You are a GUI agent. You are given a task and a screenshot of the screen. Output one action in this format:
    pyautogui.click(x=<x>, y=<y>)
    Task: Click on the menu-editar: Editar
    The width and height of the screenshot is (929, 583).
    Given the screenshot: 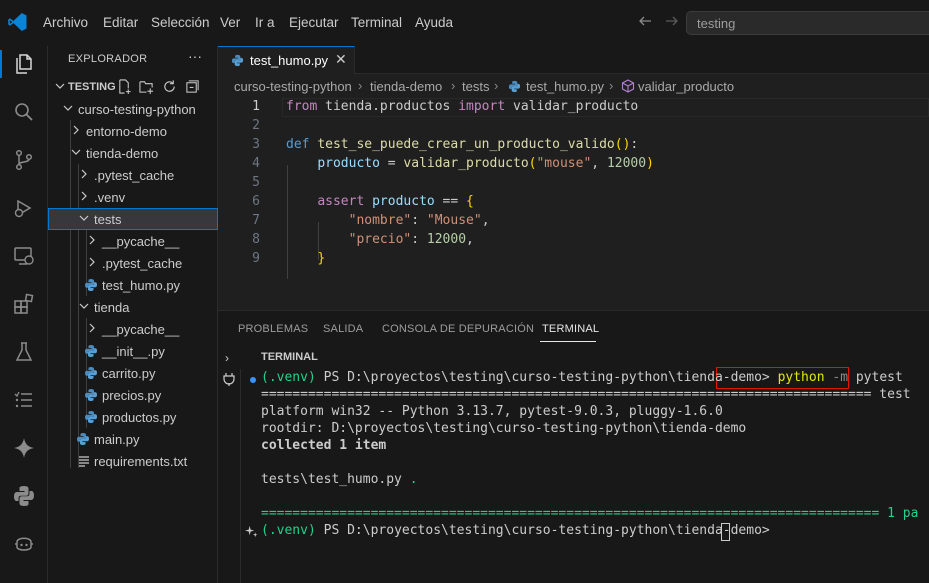 What is the action you would take?
    pyautogui.click(x=120, y=22)
    